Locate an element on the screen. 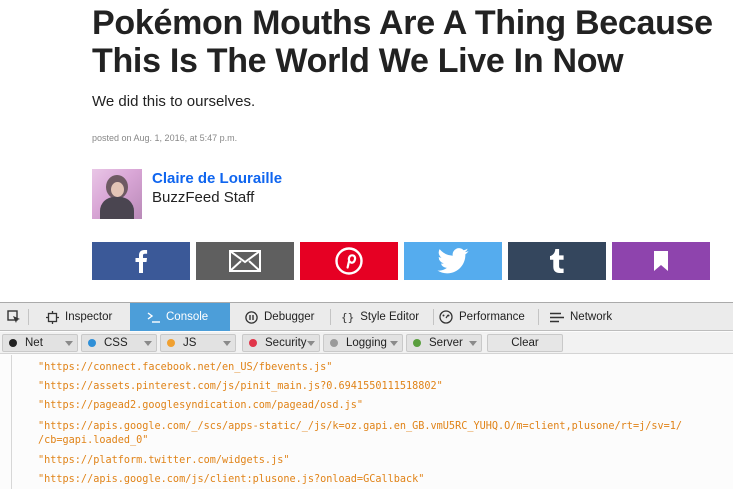  posted-date: posted on Aug. 1, 2016, at 5:47 p.m. is located at coordinates (165, 138).